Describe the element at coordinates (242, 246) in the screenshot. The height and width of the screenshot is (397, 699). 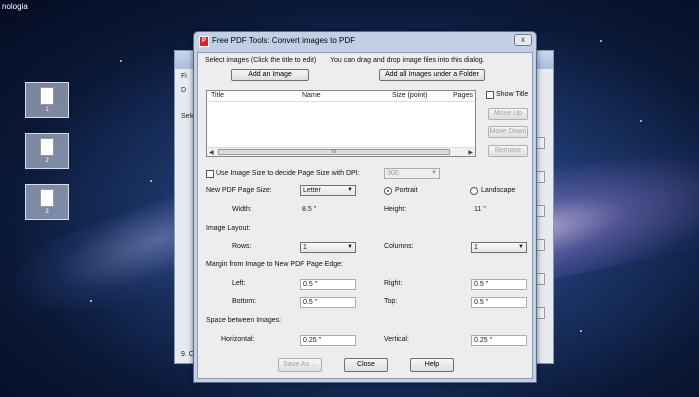
I see `rows-label: Rows:` at that location.